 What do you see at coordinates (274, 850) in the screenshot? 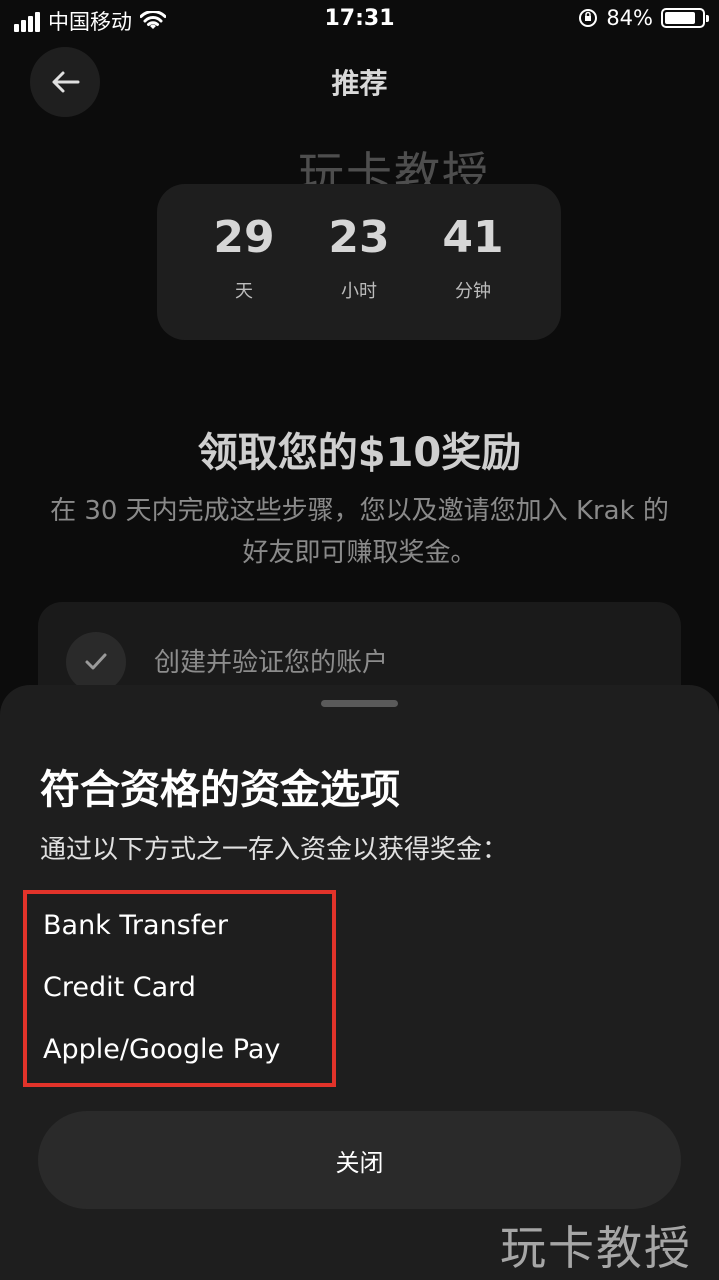
I see `sheet-subtitle: 通过以下方式之一存入资金以获得奖金：` at bounding box center [274, 850].